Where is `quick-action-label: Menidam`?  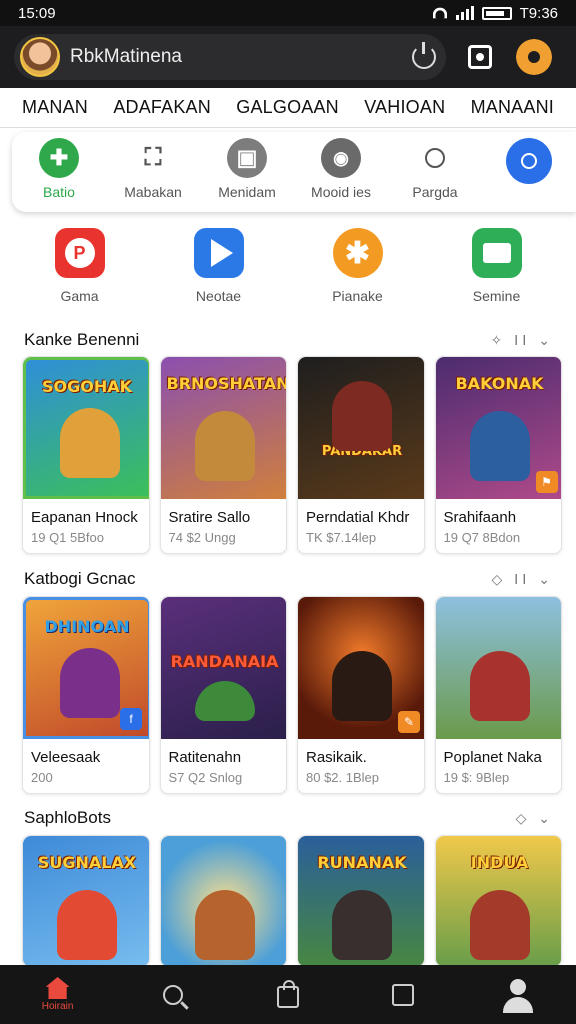
quick-action-label: Menidam is located at coordinates (247, 192).